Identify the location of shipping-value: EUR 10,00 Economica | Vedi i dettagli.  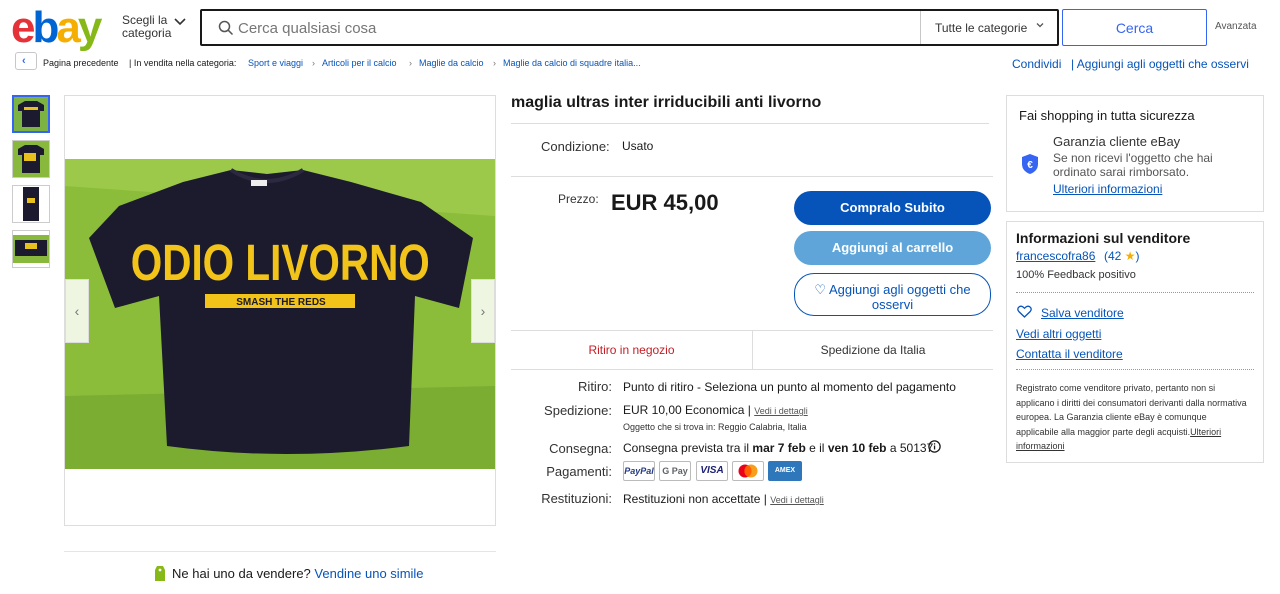
(715, 410).